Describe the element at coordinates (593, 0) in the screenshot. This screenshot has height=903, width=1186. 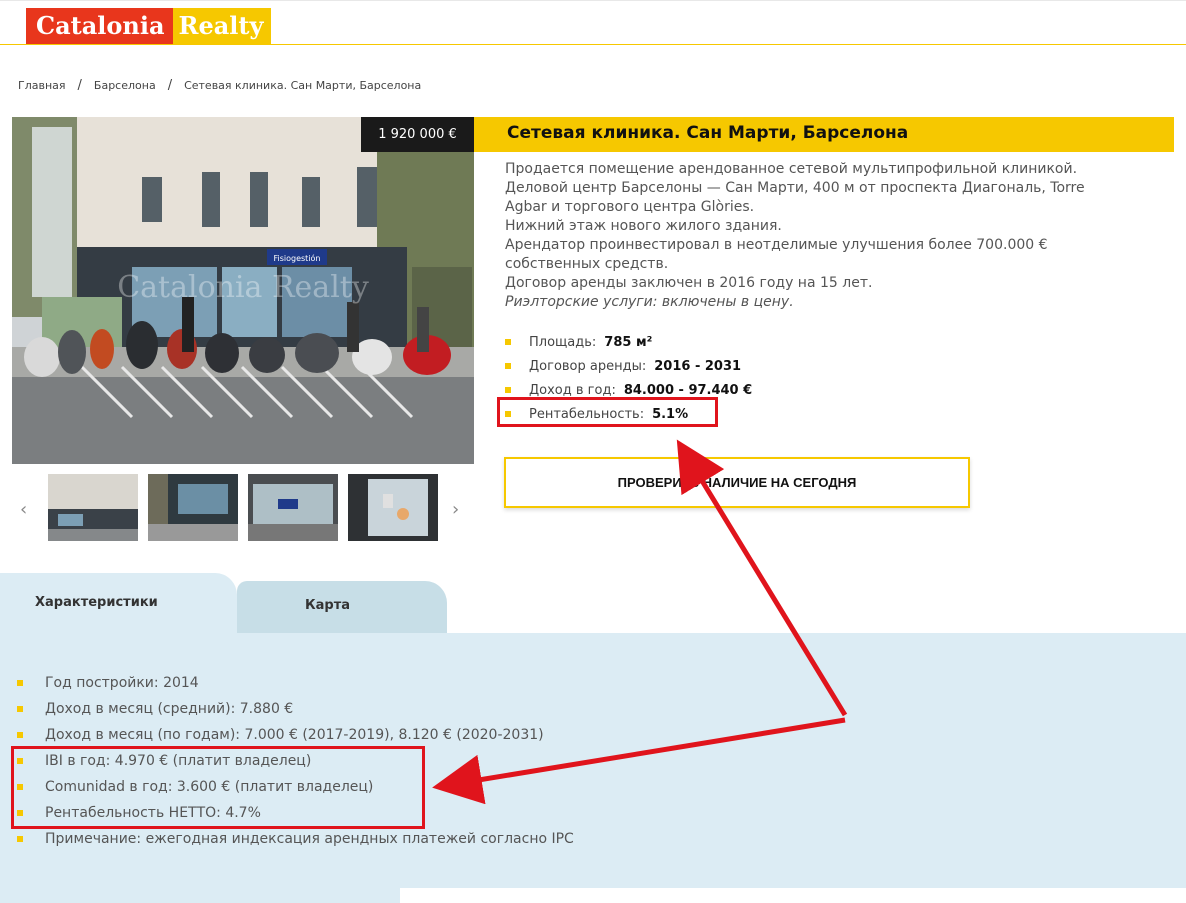
I see `header-top-line` at that location.